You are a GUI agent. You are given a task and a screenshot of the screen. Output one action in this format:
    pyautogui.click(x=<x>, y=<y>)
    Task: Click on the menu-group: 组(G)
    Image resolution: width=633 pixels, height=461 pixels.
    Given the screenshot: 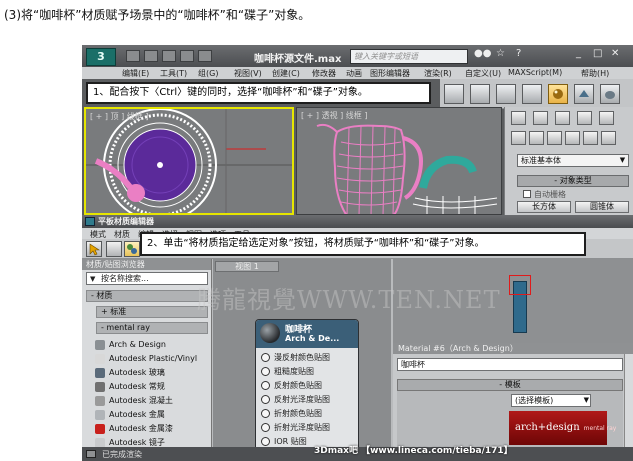 What is the action you would take?
    pyautogui.click(x=208, y=73)
    